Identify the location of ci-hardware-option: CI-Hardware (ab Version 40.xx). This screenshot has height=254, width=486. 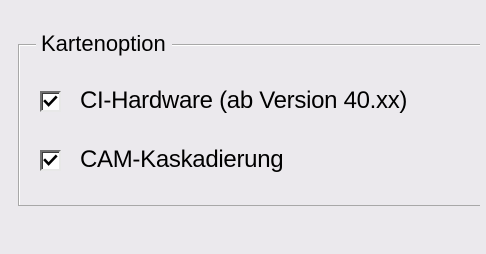
(223, 101).